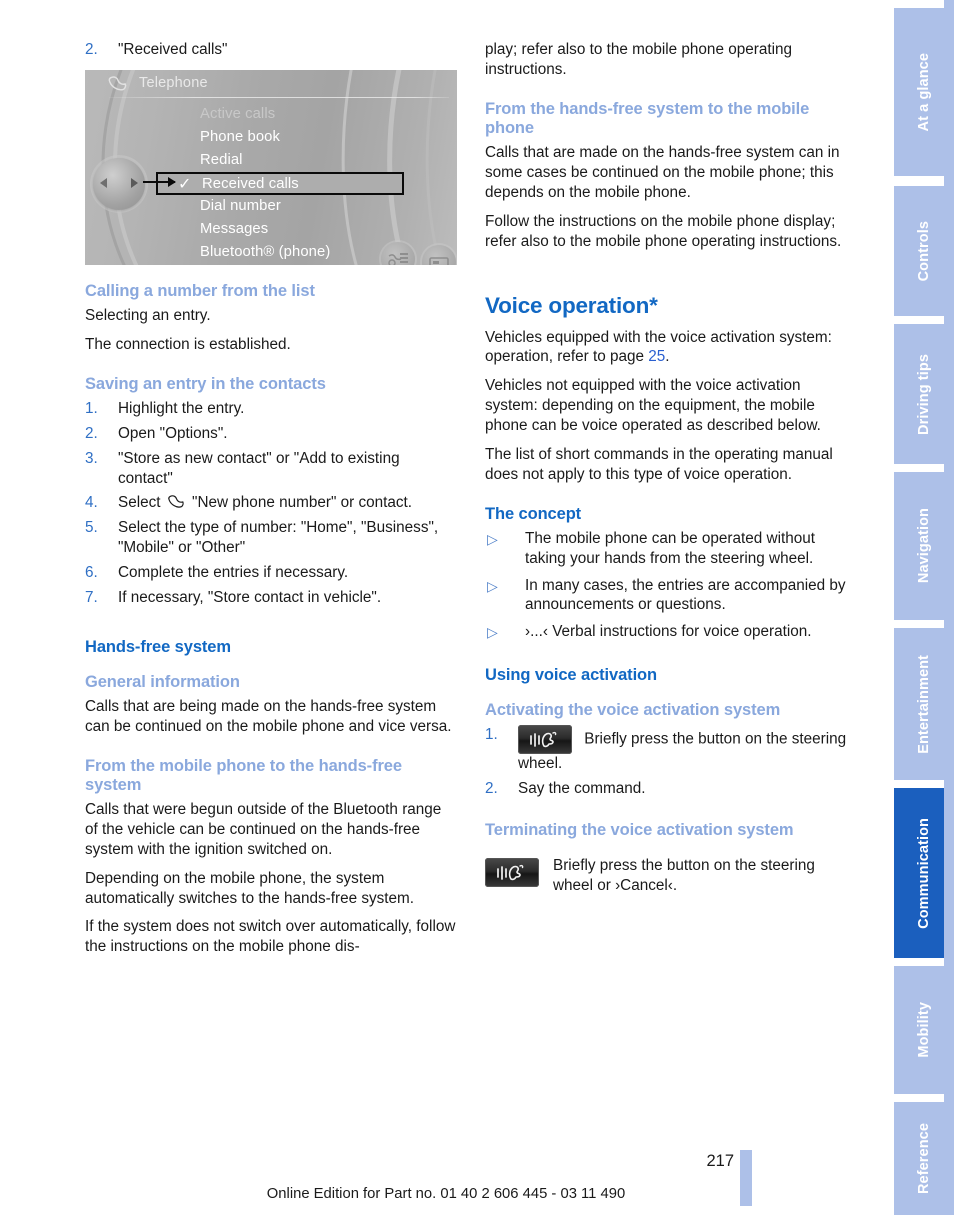 The image size is (954, 1215). What do you see at coordinates (571, 675) in the screenshot?
I see `heading-using-voice-activation: Using voice activation` at bounding box center [571, 675].